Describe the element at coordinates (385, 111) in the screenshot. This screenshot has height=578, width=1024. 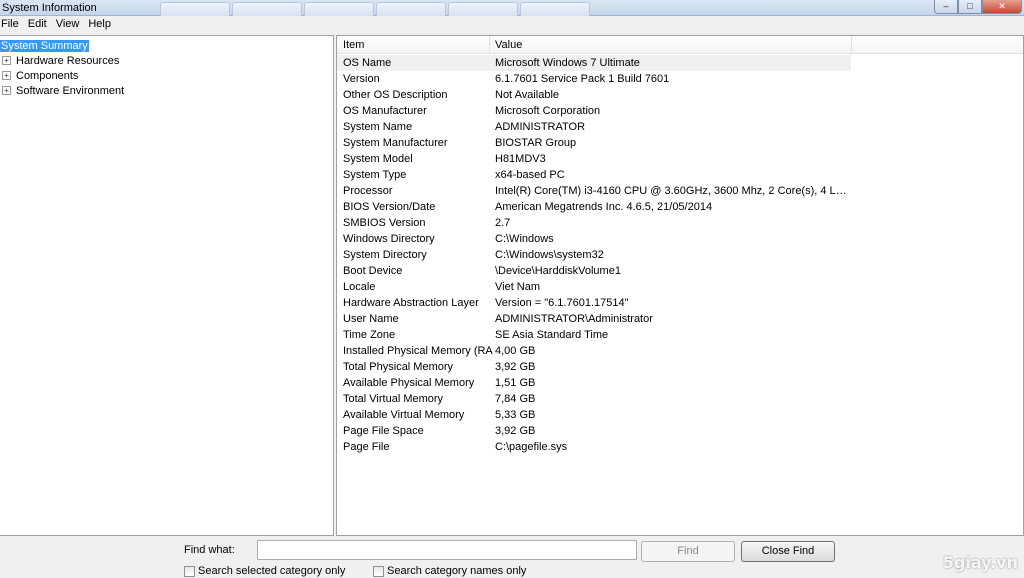
I see `row-item: OS Manufacturer` at that location.